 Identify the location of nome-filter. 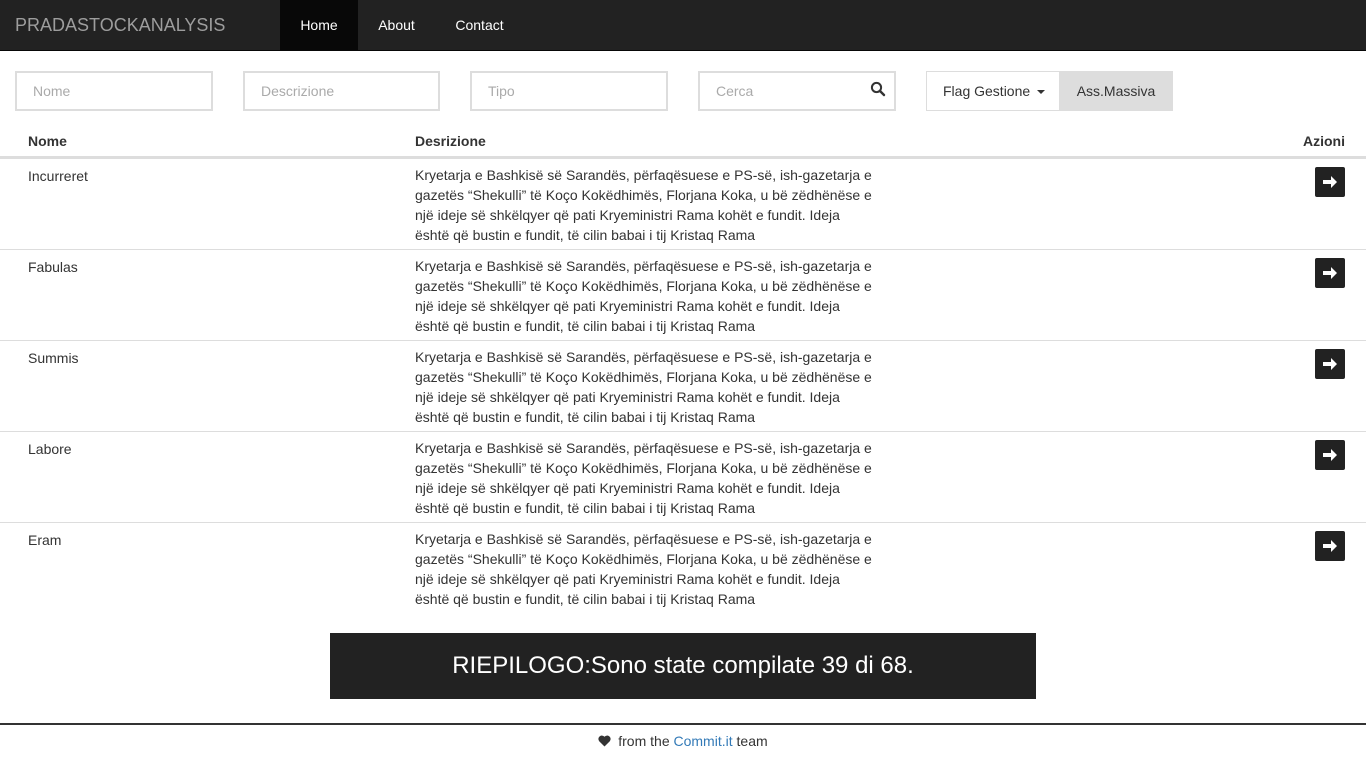
(114, 91).